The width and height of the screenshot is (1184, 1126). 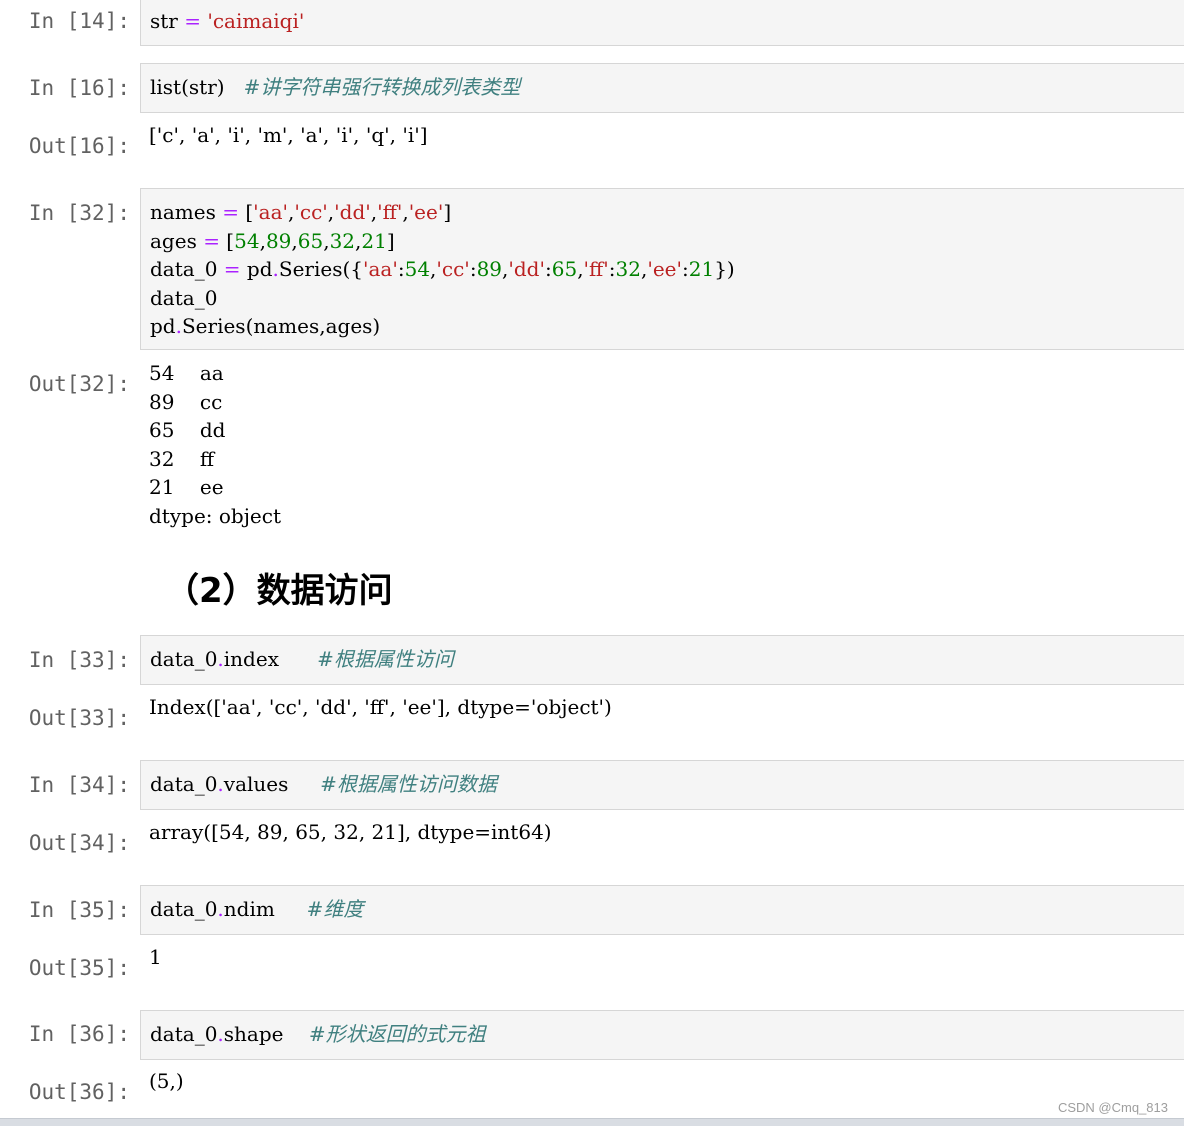 What do you see at coordinates (335, 87) in the screenshot?
I see `code-text: list(str) #讲字符串强行转换成列表类型` at bounding box center [335, 87].